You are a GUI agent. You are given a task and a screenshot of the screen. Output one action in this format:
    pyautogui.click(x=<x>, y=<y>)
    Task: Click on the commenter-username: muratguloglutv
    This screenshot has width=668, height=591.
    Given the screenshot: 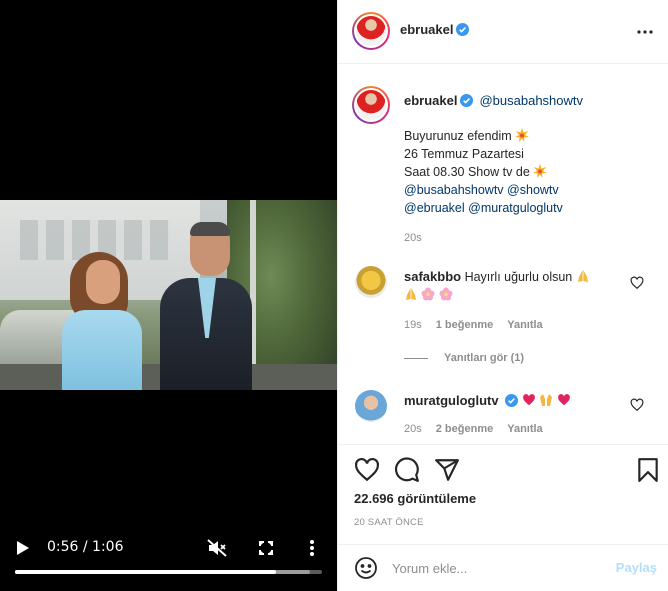 What is the action you would take?
    pyautogui.click(x=451, y=400)
    